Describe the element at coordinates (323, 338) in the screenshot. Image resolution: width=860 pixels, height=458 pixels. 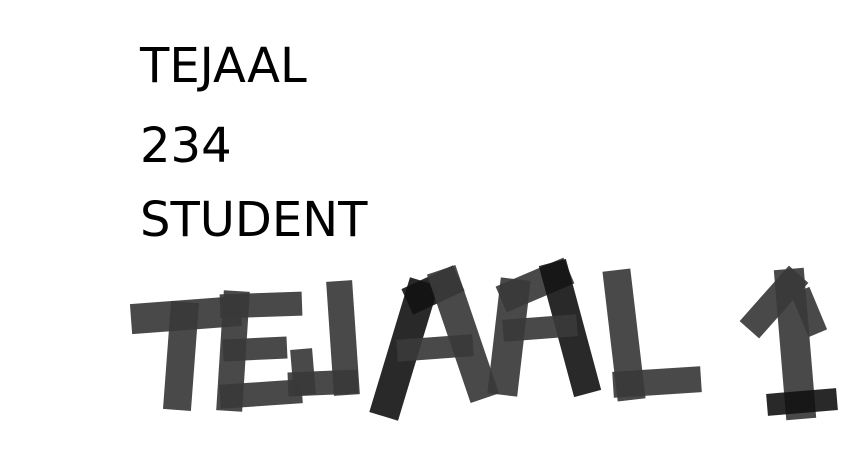
I see `painted-letter-j` at that location.